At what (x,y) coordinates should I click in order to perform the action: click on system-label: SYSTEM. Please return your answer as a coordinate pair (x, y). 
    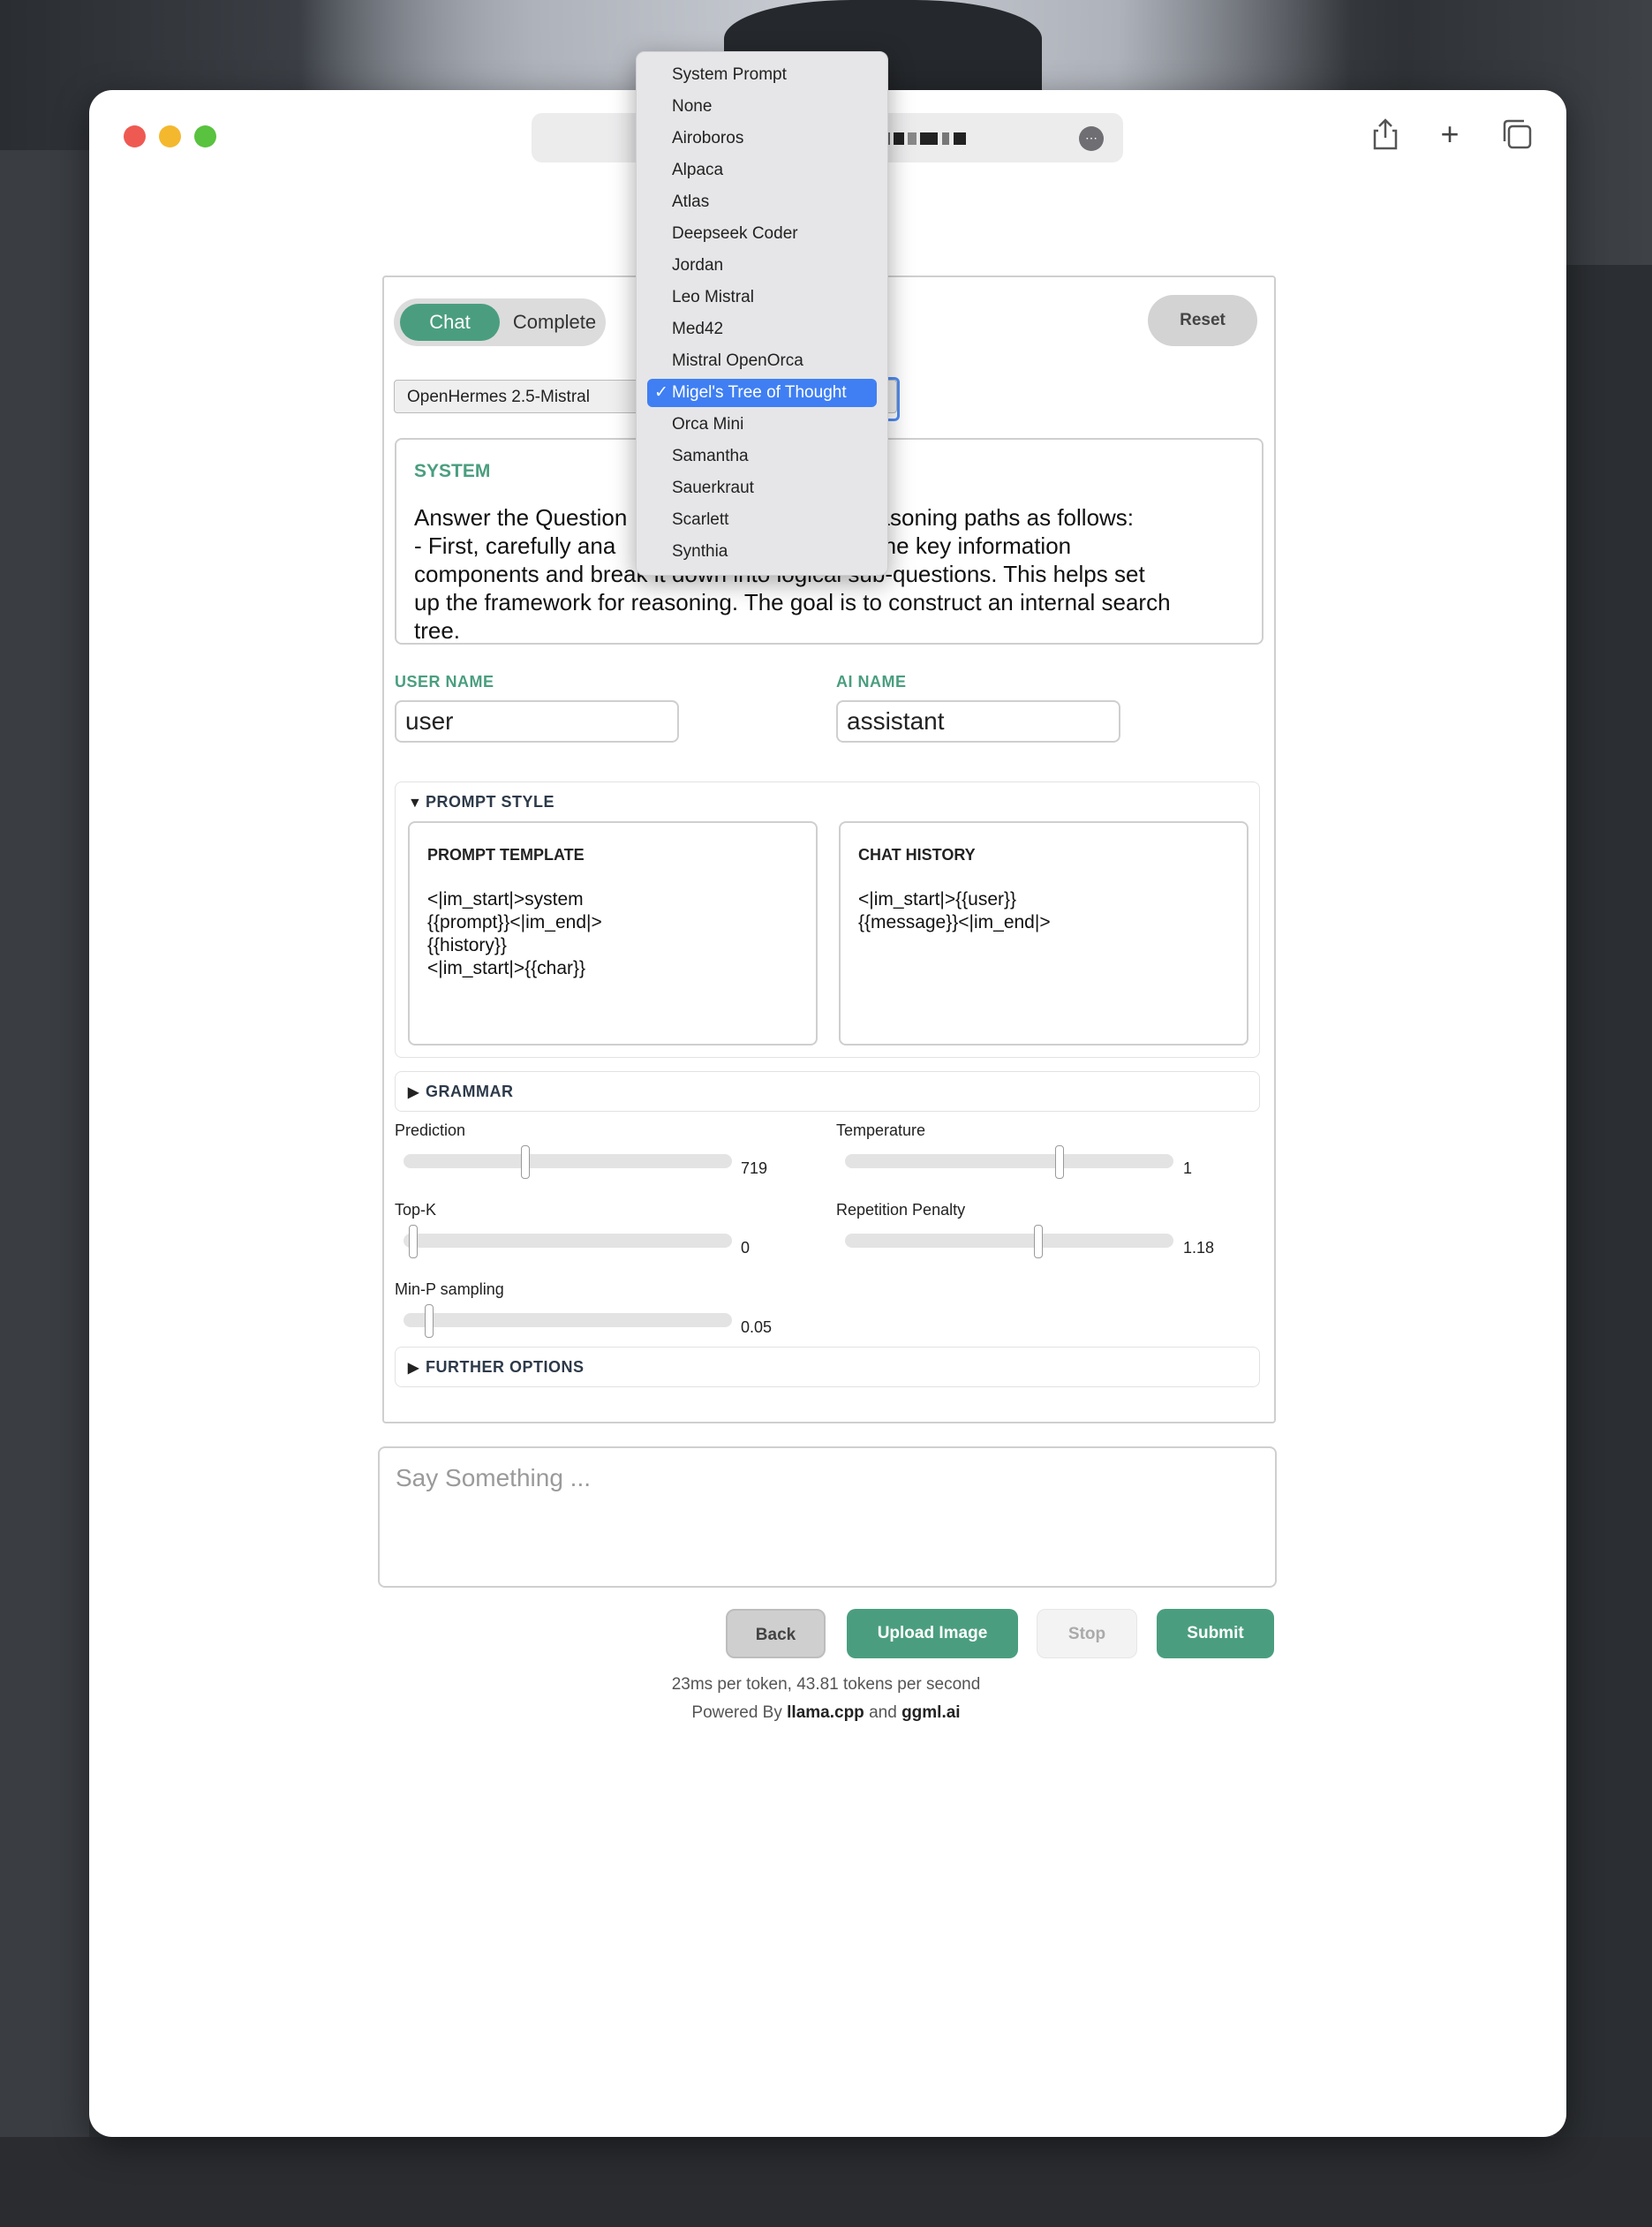
    Looking at the image, I should click on (452, 471).